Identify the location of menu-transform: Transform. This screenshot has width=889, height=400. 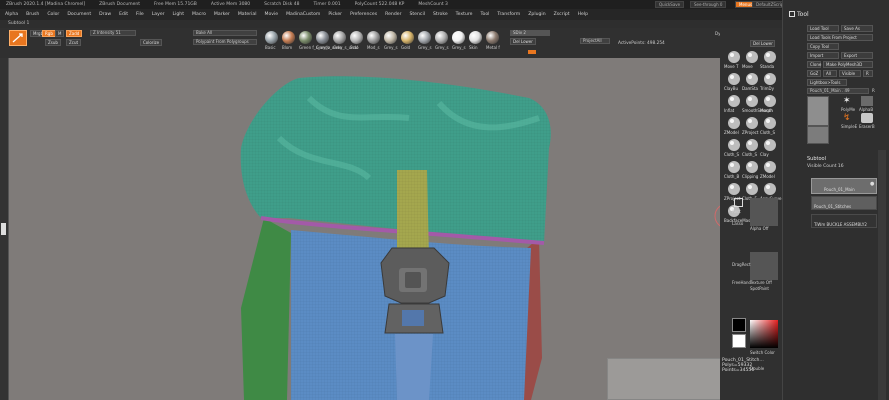
(508, 14).